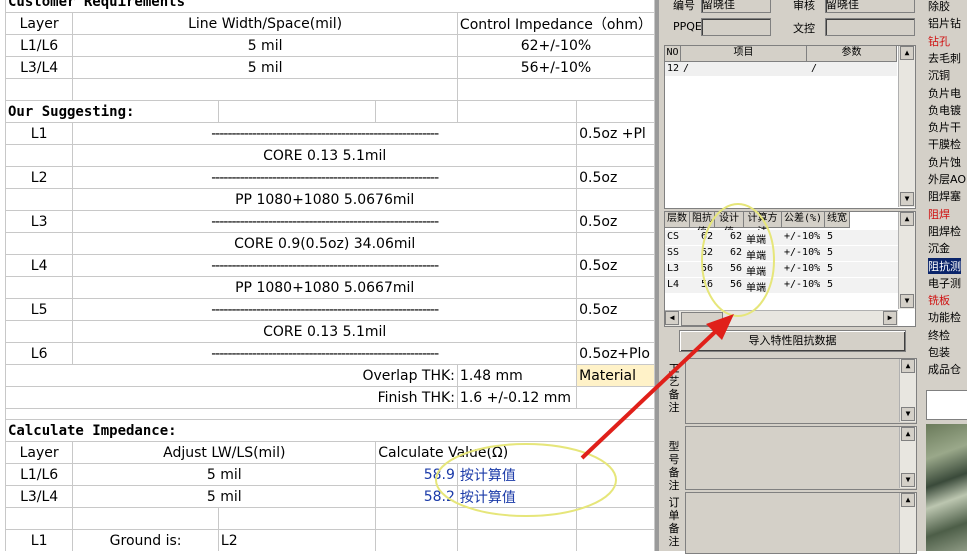  What do you see at coordinates (738, 260) in the screenshot?
I see `highlight-ellipse-grid` at bounding box center [738, 260].